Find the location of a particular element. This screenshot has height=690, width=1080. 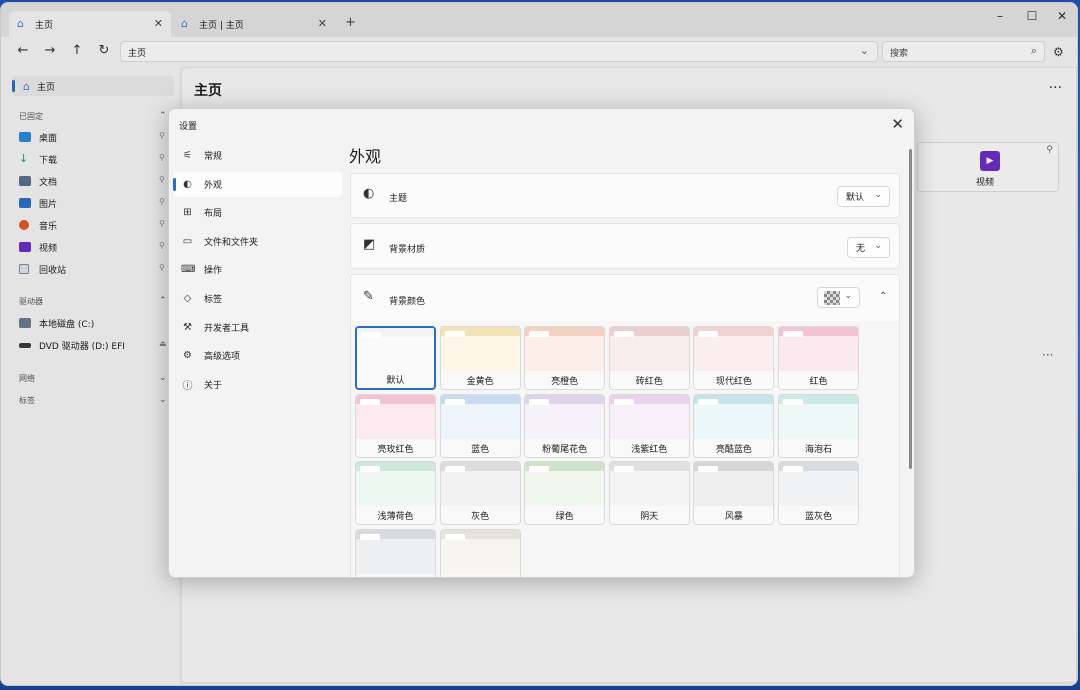

color-option: 默认 is located at coordinates (395, 358).